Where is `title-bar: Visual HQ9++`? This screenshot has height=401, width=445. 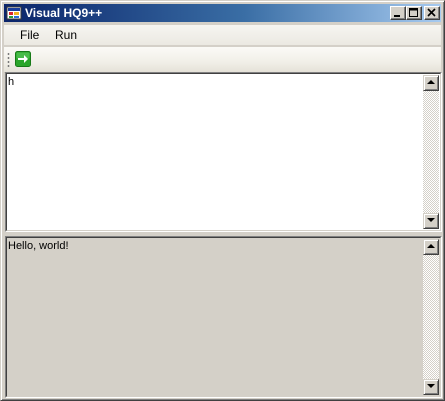 title-bar: Visual HQ9++ is located at coordinates (222, 13).